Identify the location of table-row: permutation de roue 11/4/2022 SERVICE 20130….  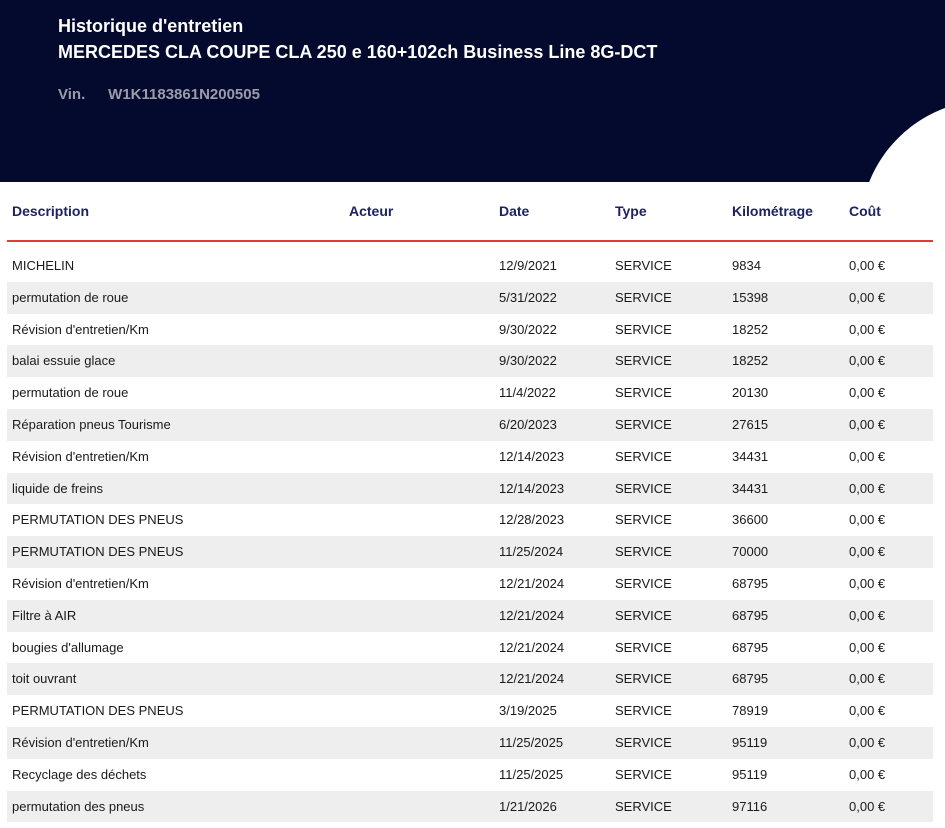
(470, 393).